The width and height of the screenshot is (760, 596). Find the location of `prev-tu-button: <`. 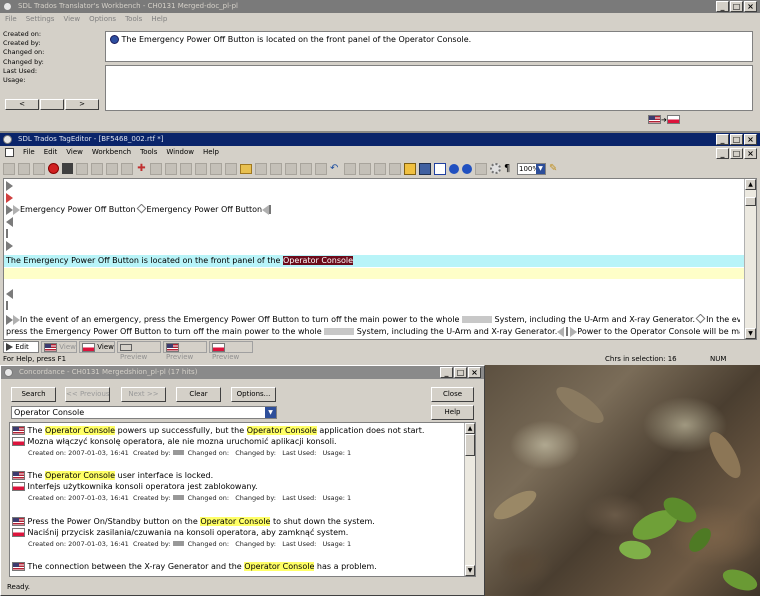

prev-tu-button: < is located at coordinates (22, 104).